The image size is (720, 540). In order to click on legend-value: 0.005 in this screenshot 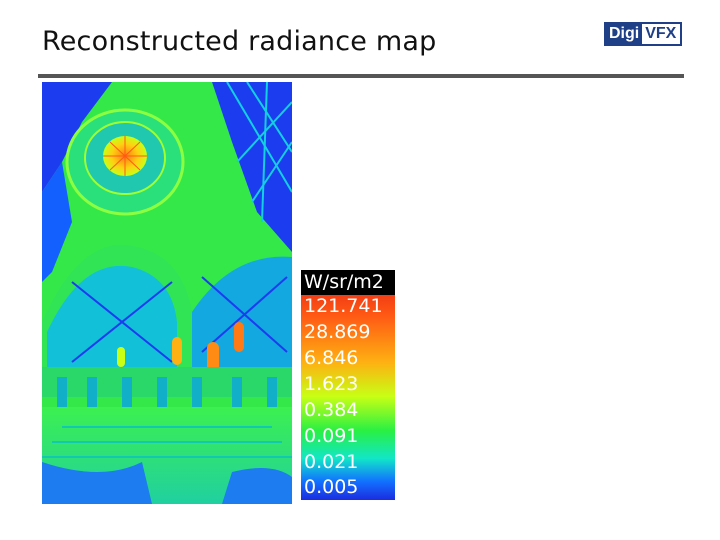, I will do `click(331, 487)`.